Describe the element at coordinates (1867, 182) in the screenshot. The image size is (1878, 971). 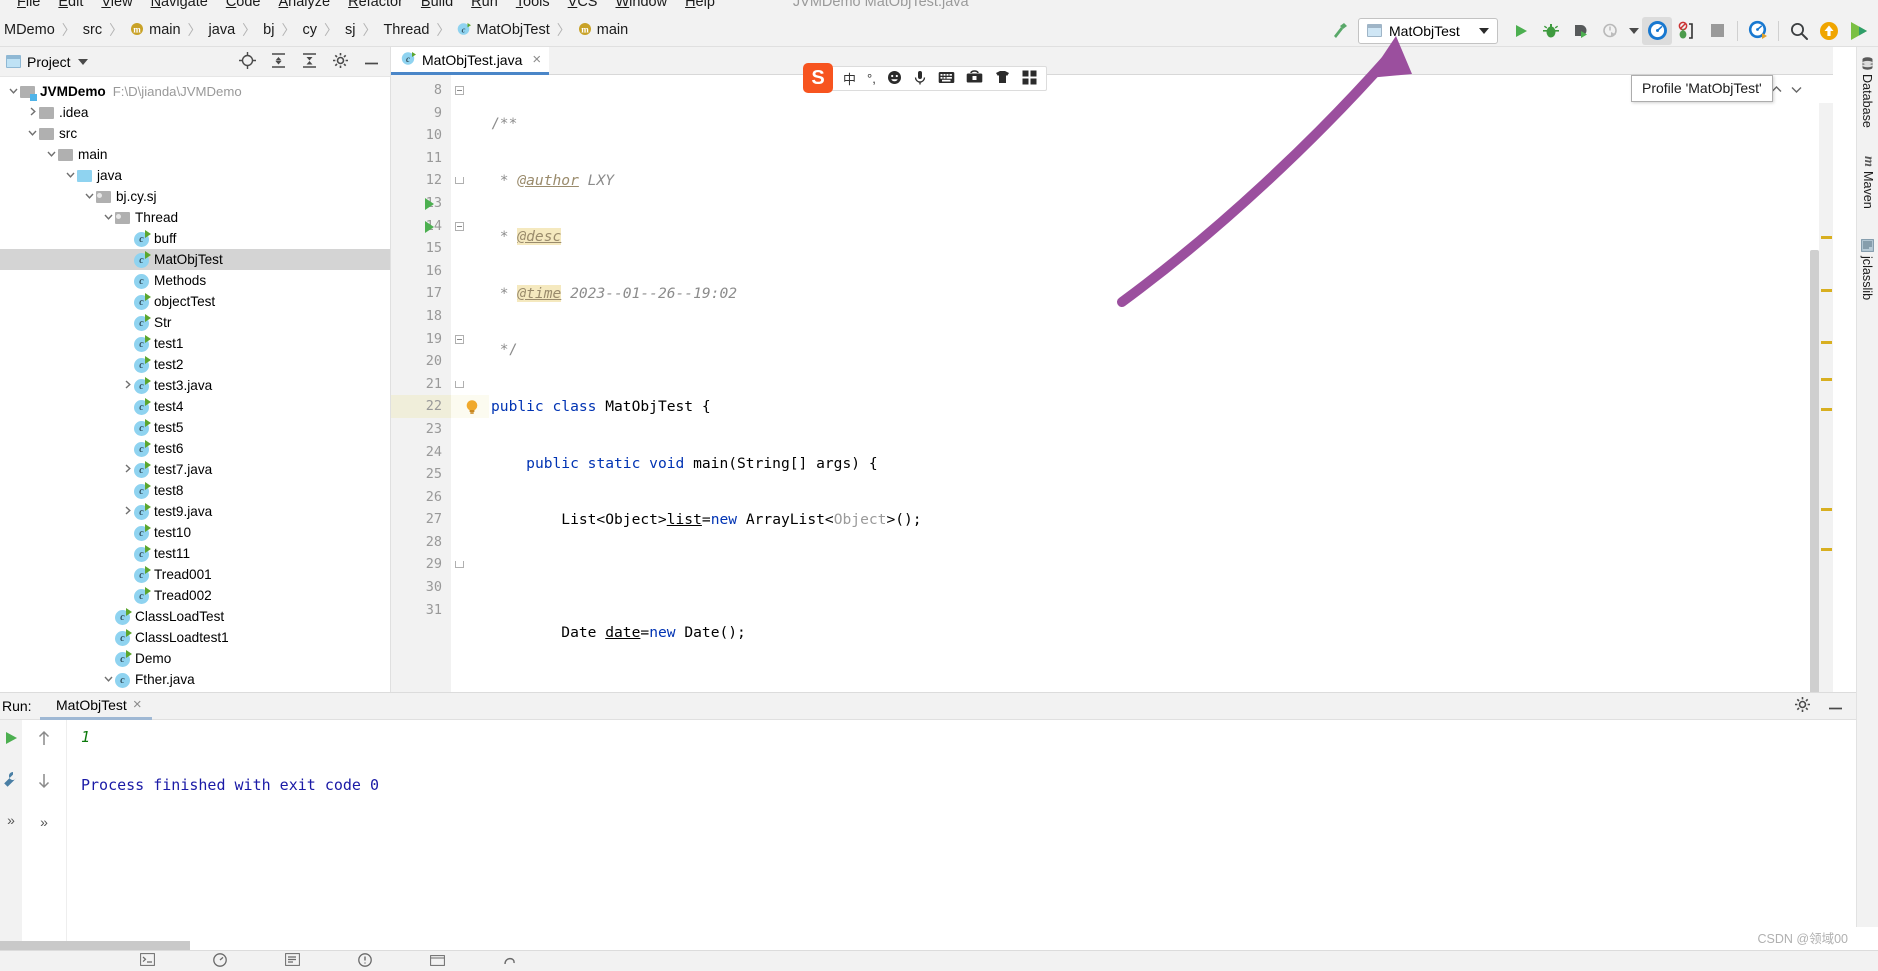
I see `sidebar-item-maven: m Maven` at that location.